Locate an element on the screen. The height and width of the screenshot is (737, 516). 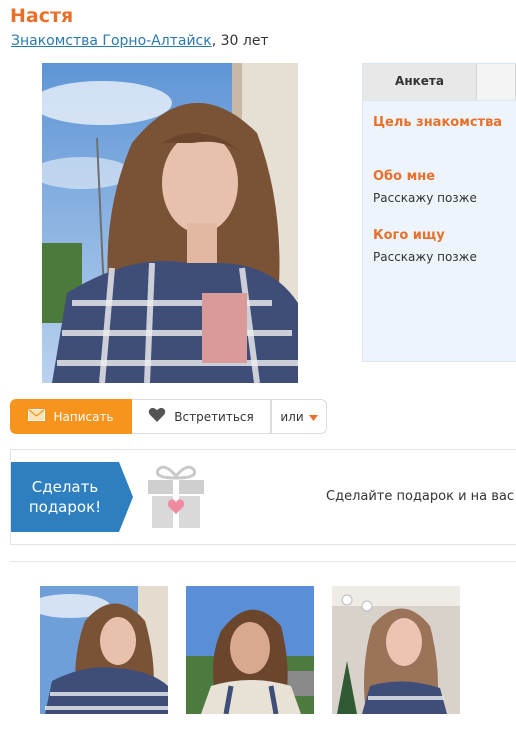
caret-down-icon is located at coordinates (313, 417).